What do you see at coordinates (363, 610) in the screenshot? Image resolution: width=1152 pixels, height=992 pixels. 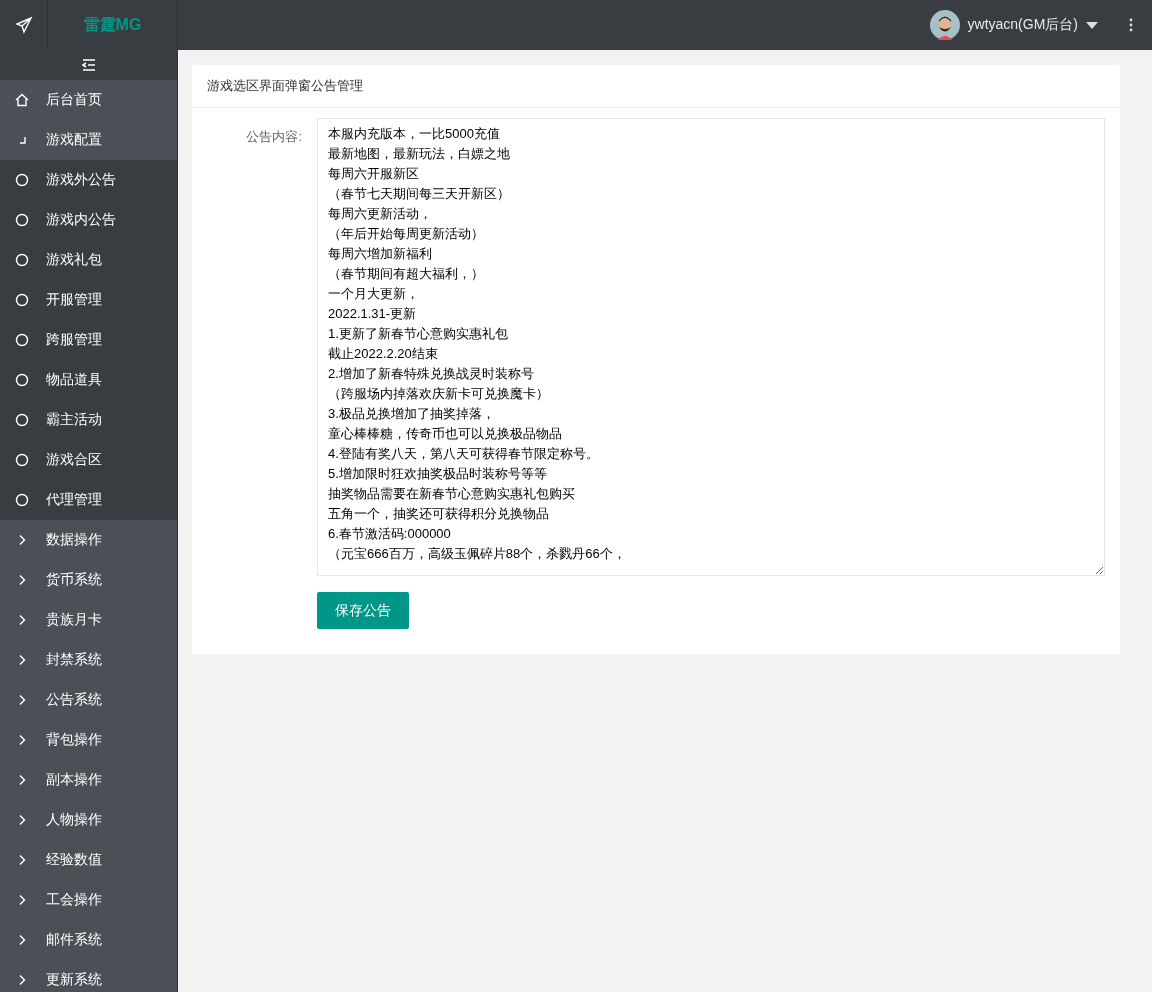 I see `save-button: 保存公告` at bounding box center [363, 610].